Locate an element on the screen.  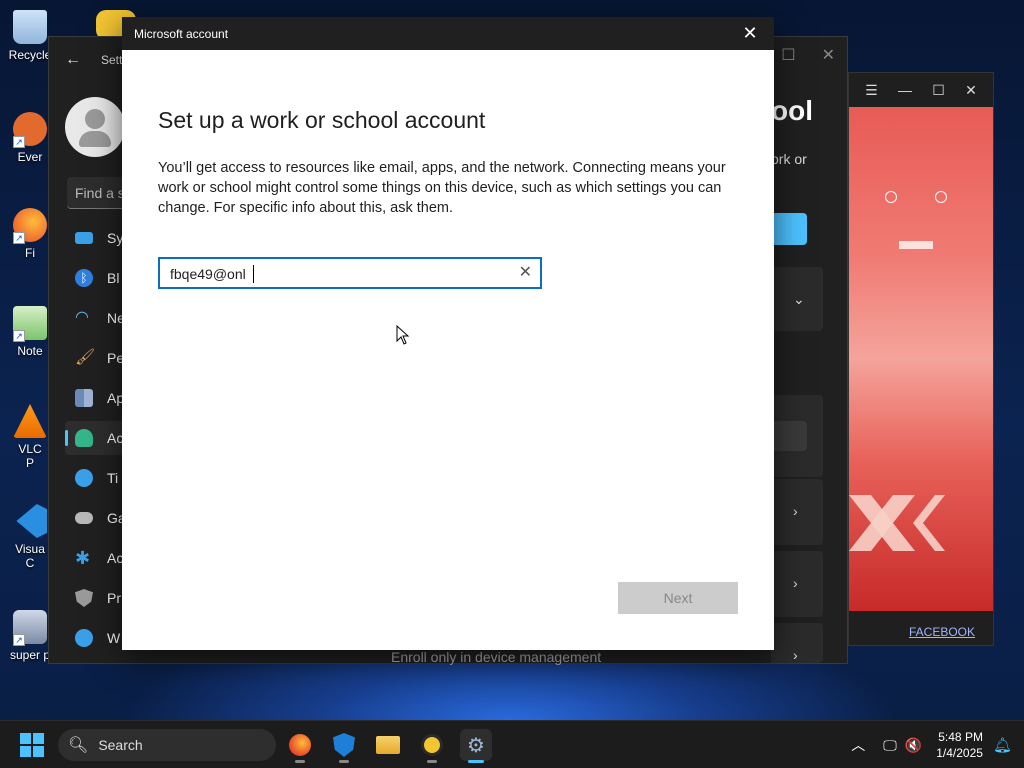
shield-icon is located at coordinates (344, 745).